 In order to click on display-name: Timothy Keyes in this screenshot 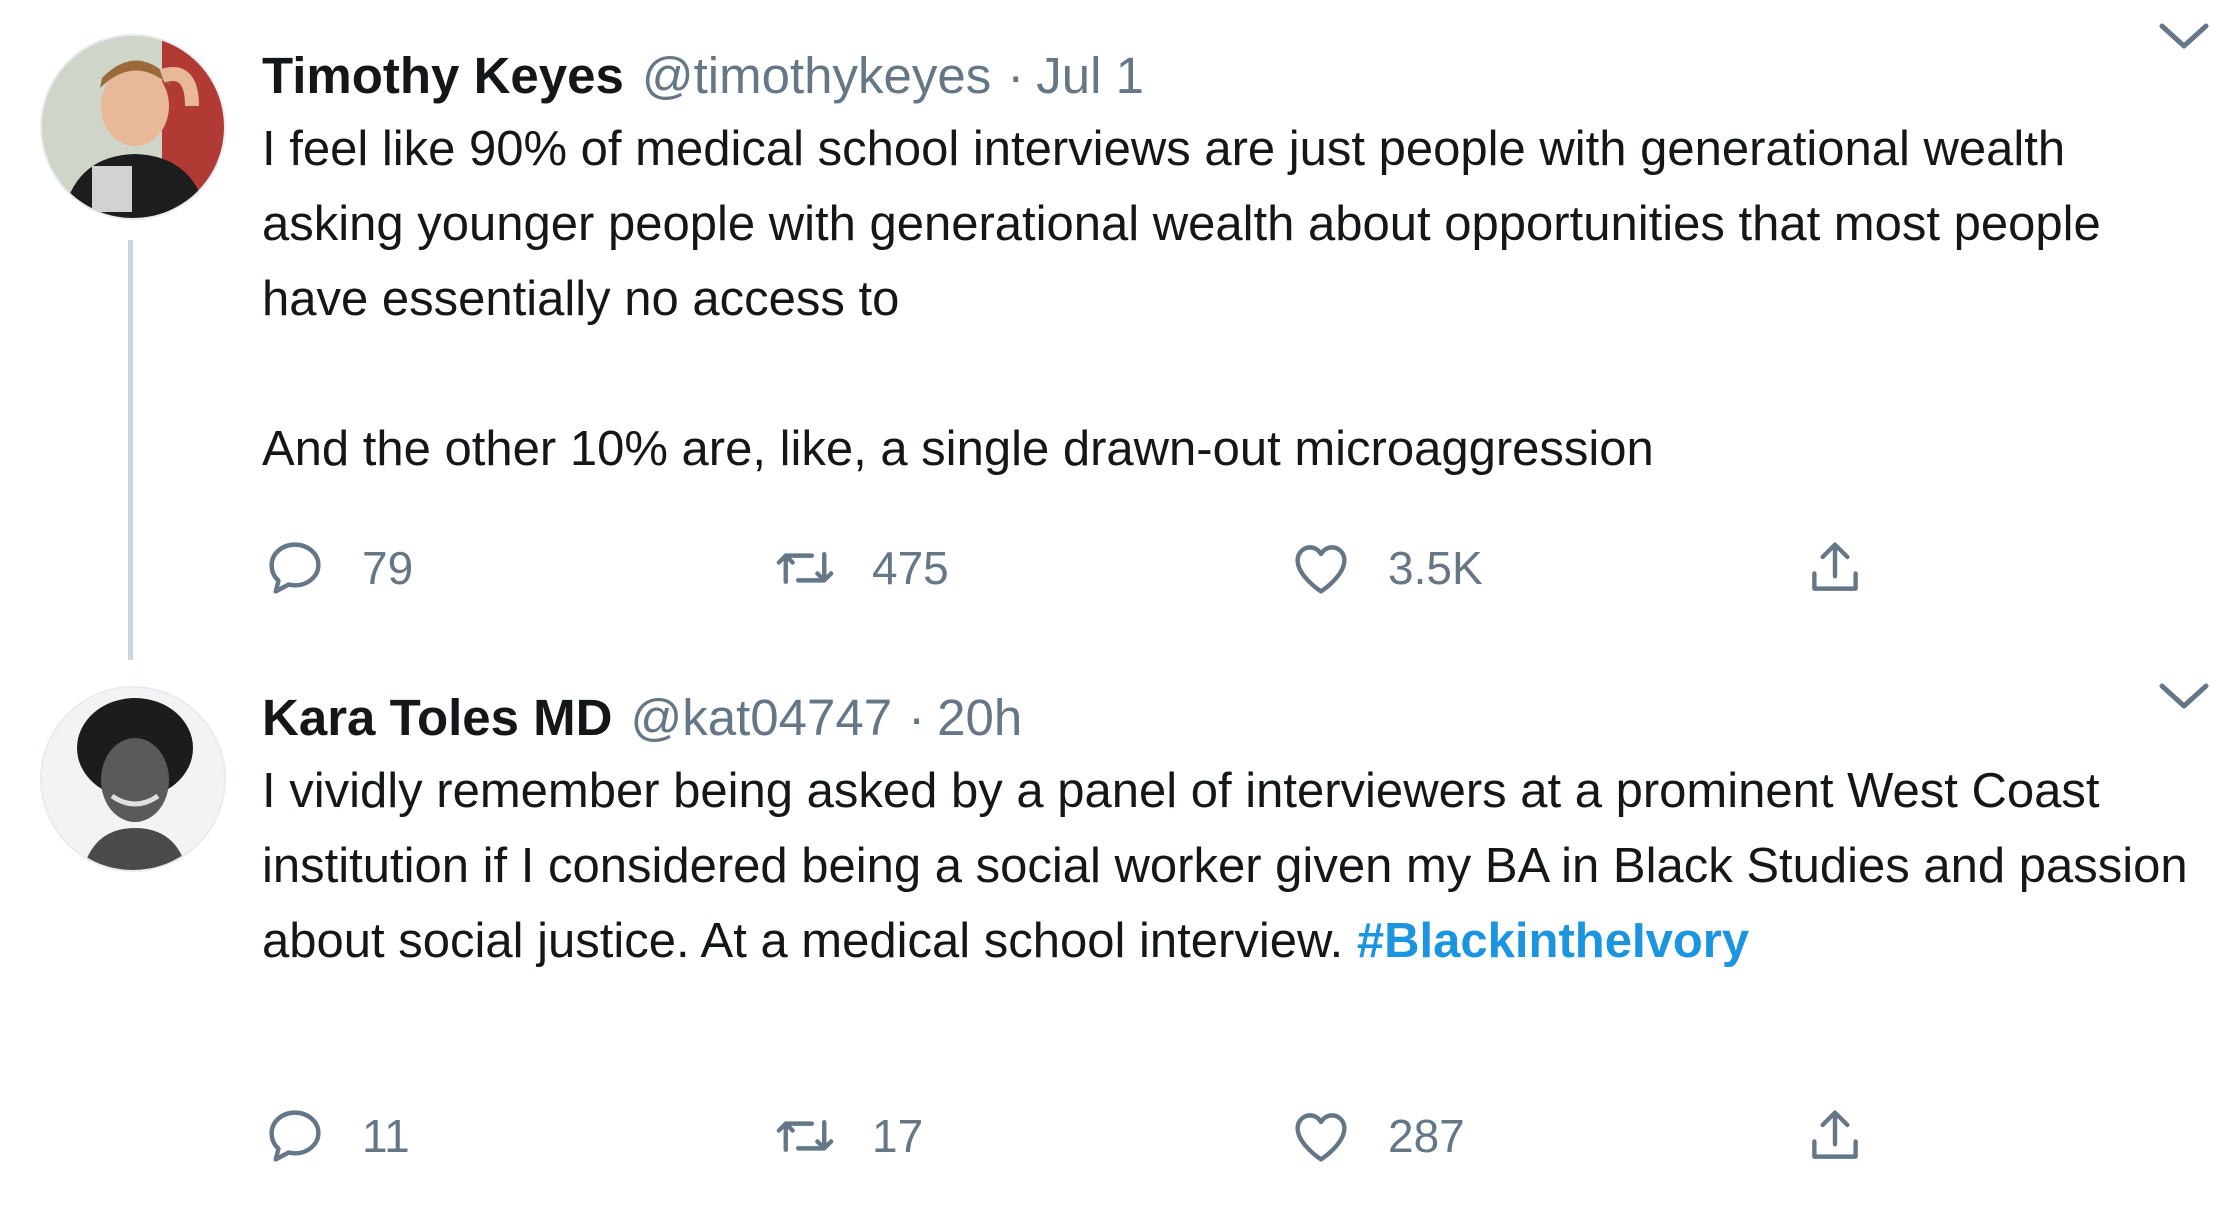, I will do `click(443, 75)`.